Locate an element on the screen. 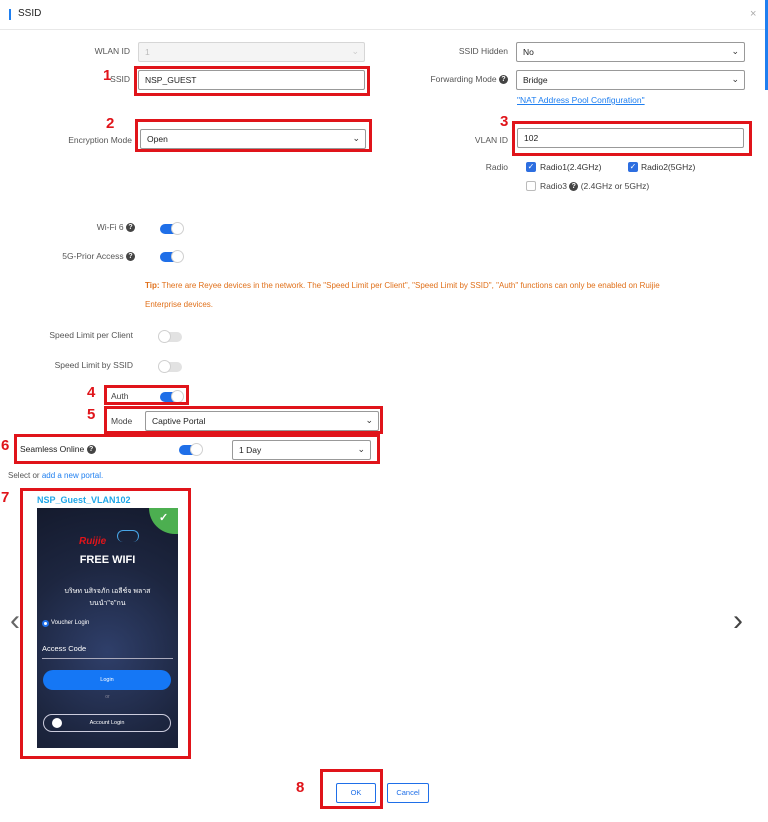 The image size is (768, 822). seamless-duration-value: 1 Day is located at coordinates (250, 450).